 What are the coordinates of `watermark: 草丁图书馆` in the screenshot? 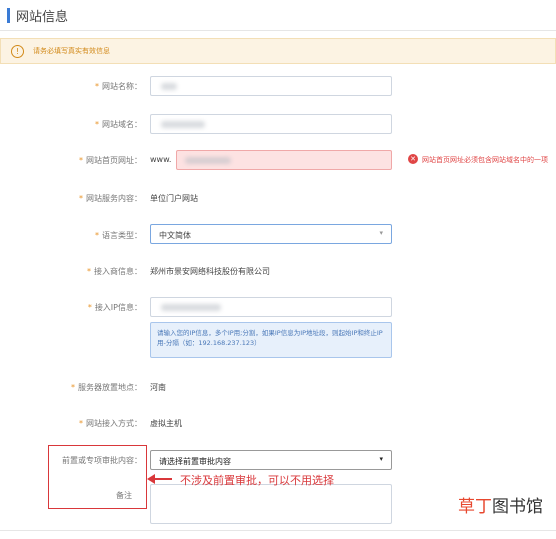 It's located at (500, 507).